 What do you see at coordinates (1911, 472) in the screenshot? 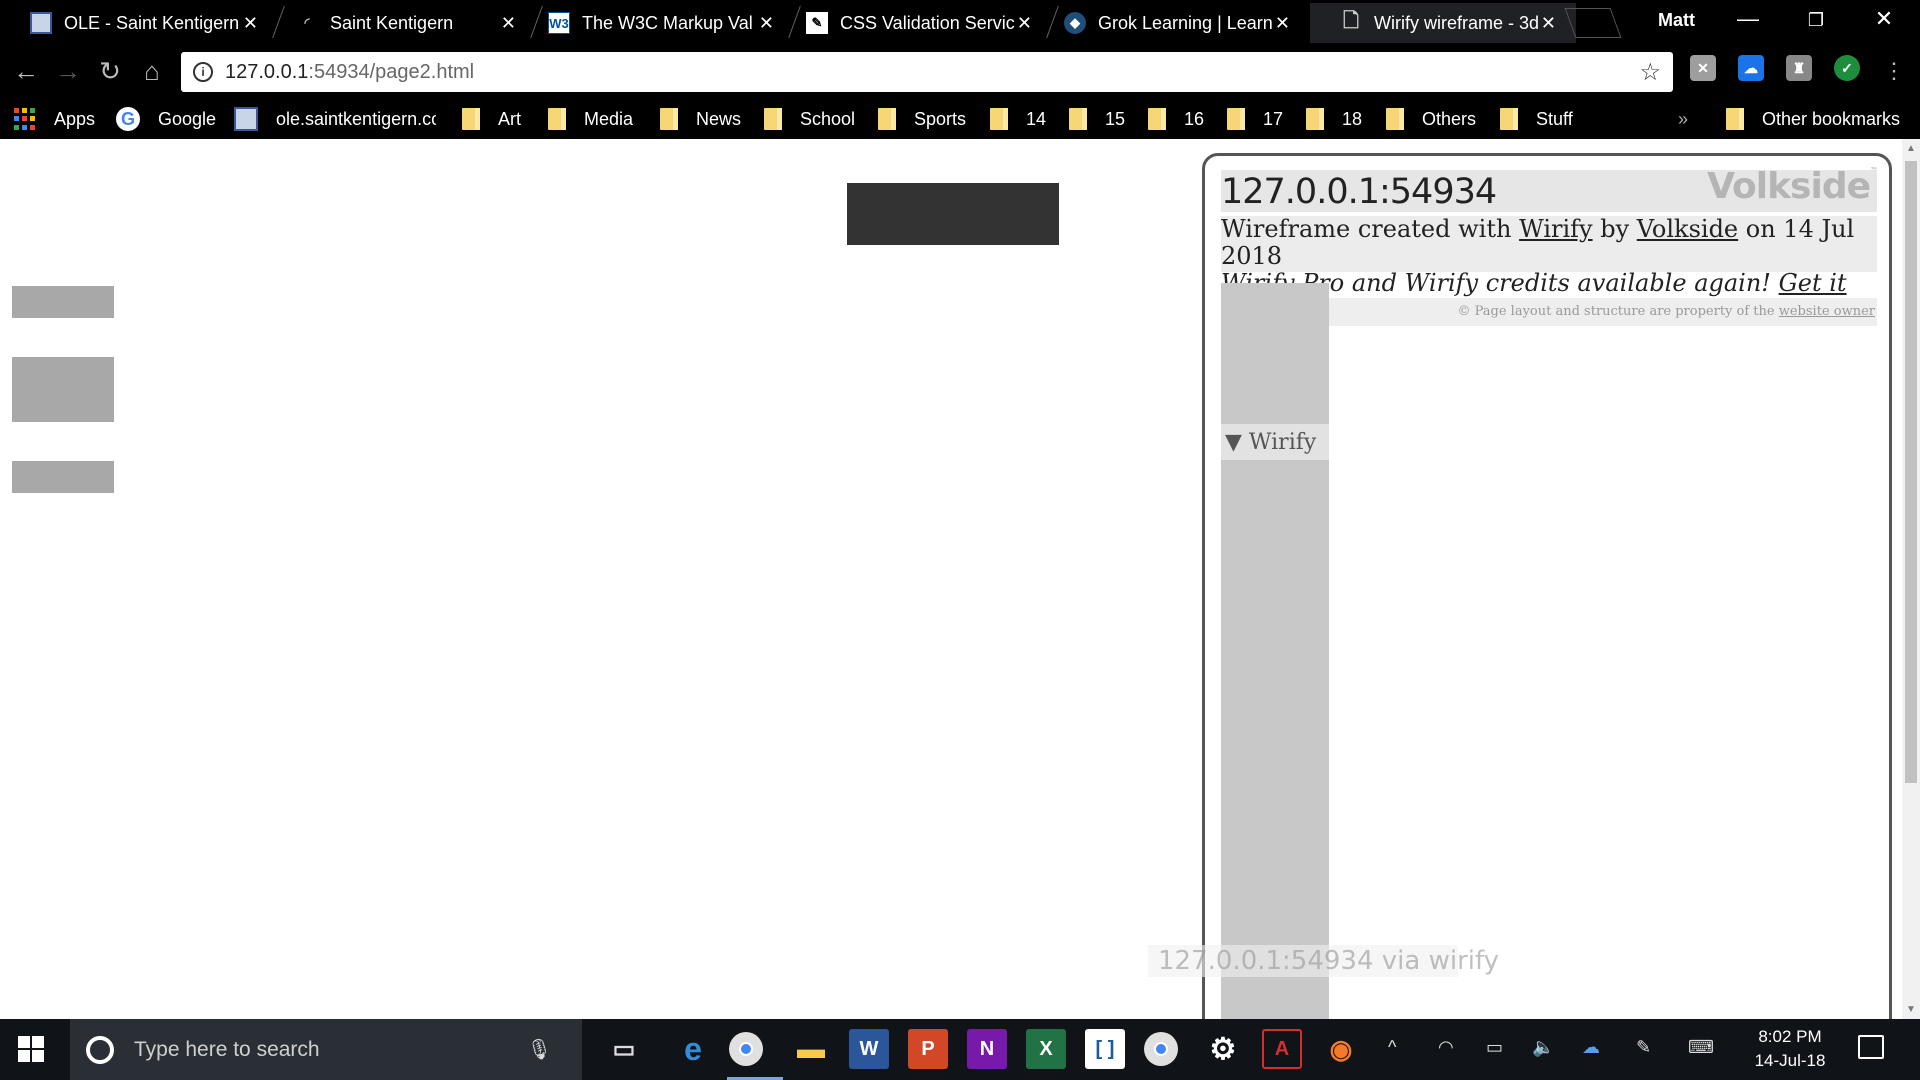
I see `scroll-thumb` at bounding box center [1911, 472].